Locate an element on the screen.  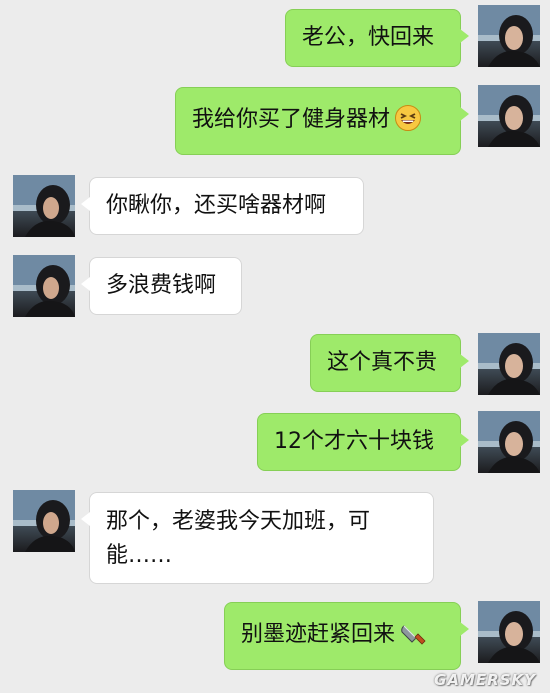
message-row: 12个才六十块钱 is located at coordinates (275, 442).